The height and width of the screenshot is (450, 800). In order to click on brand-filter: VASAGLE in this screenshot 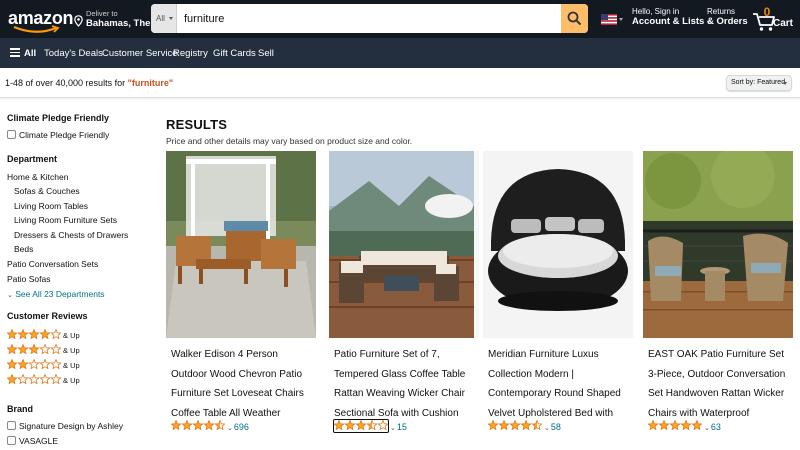, I will do `click(32, 441)`.